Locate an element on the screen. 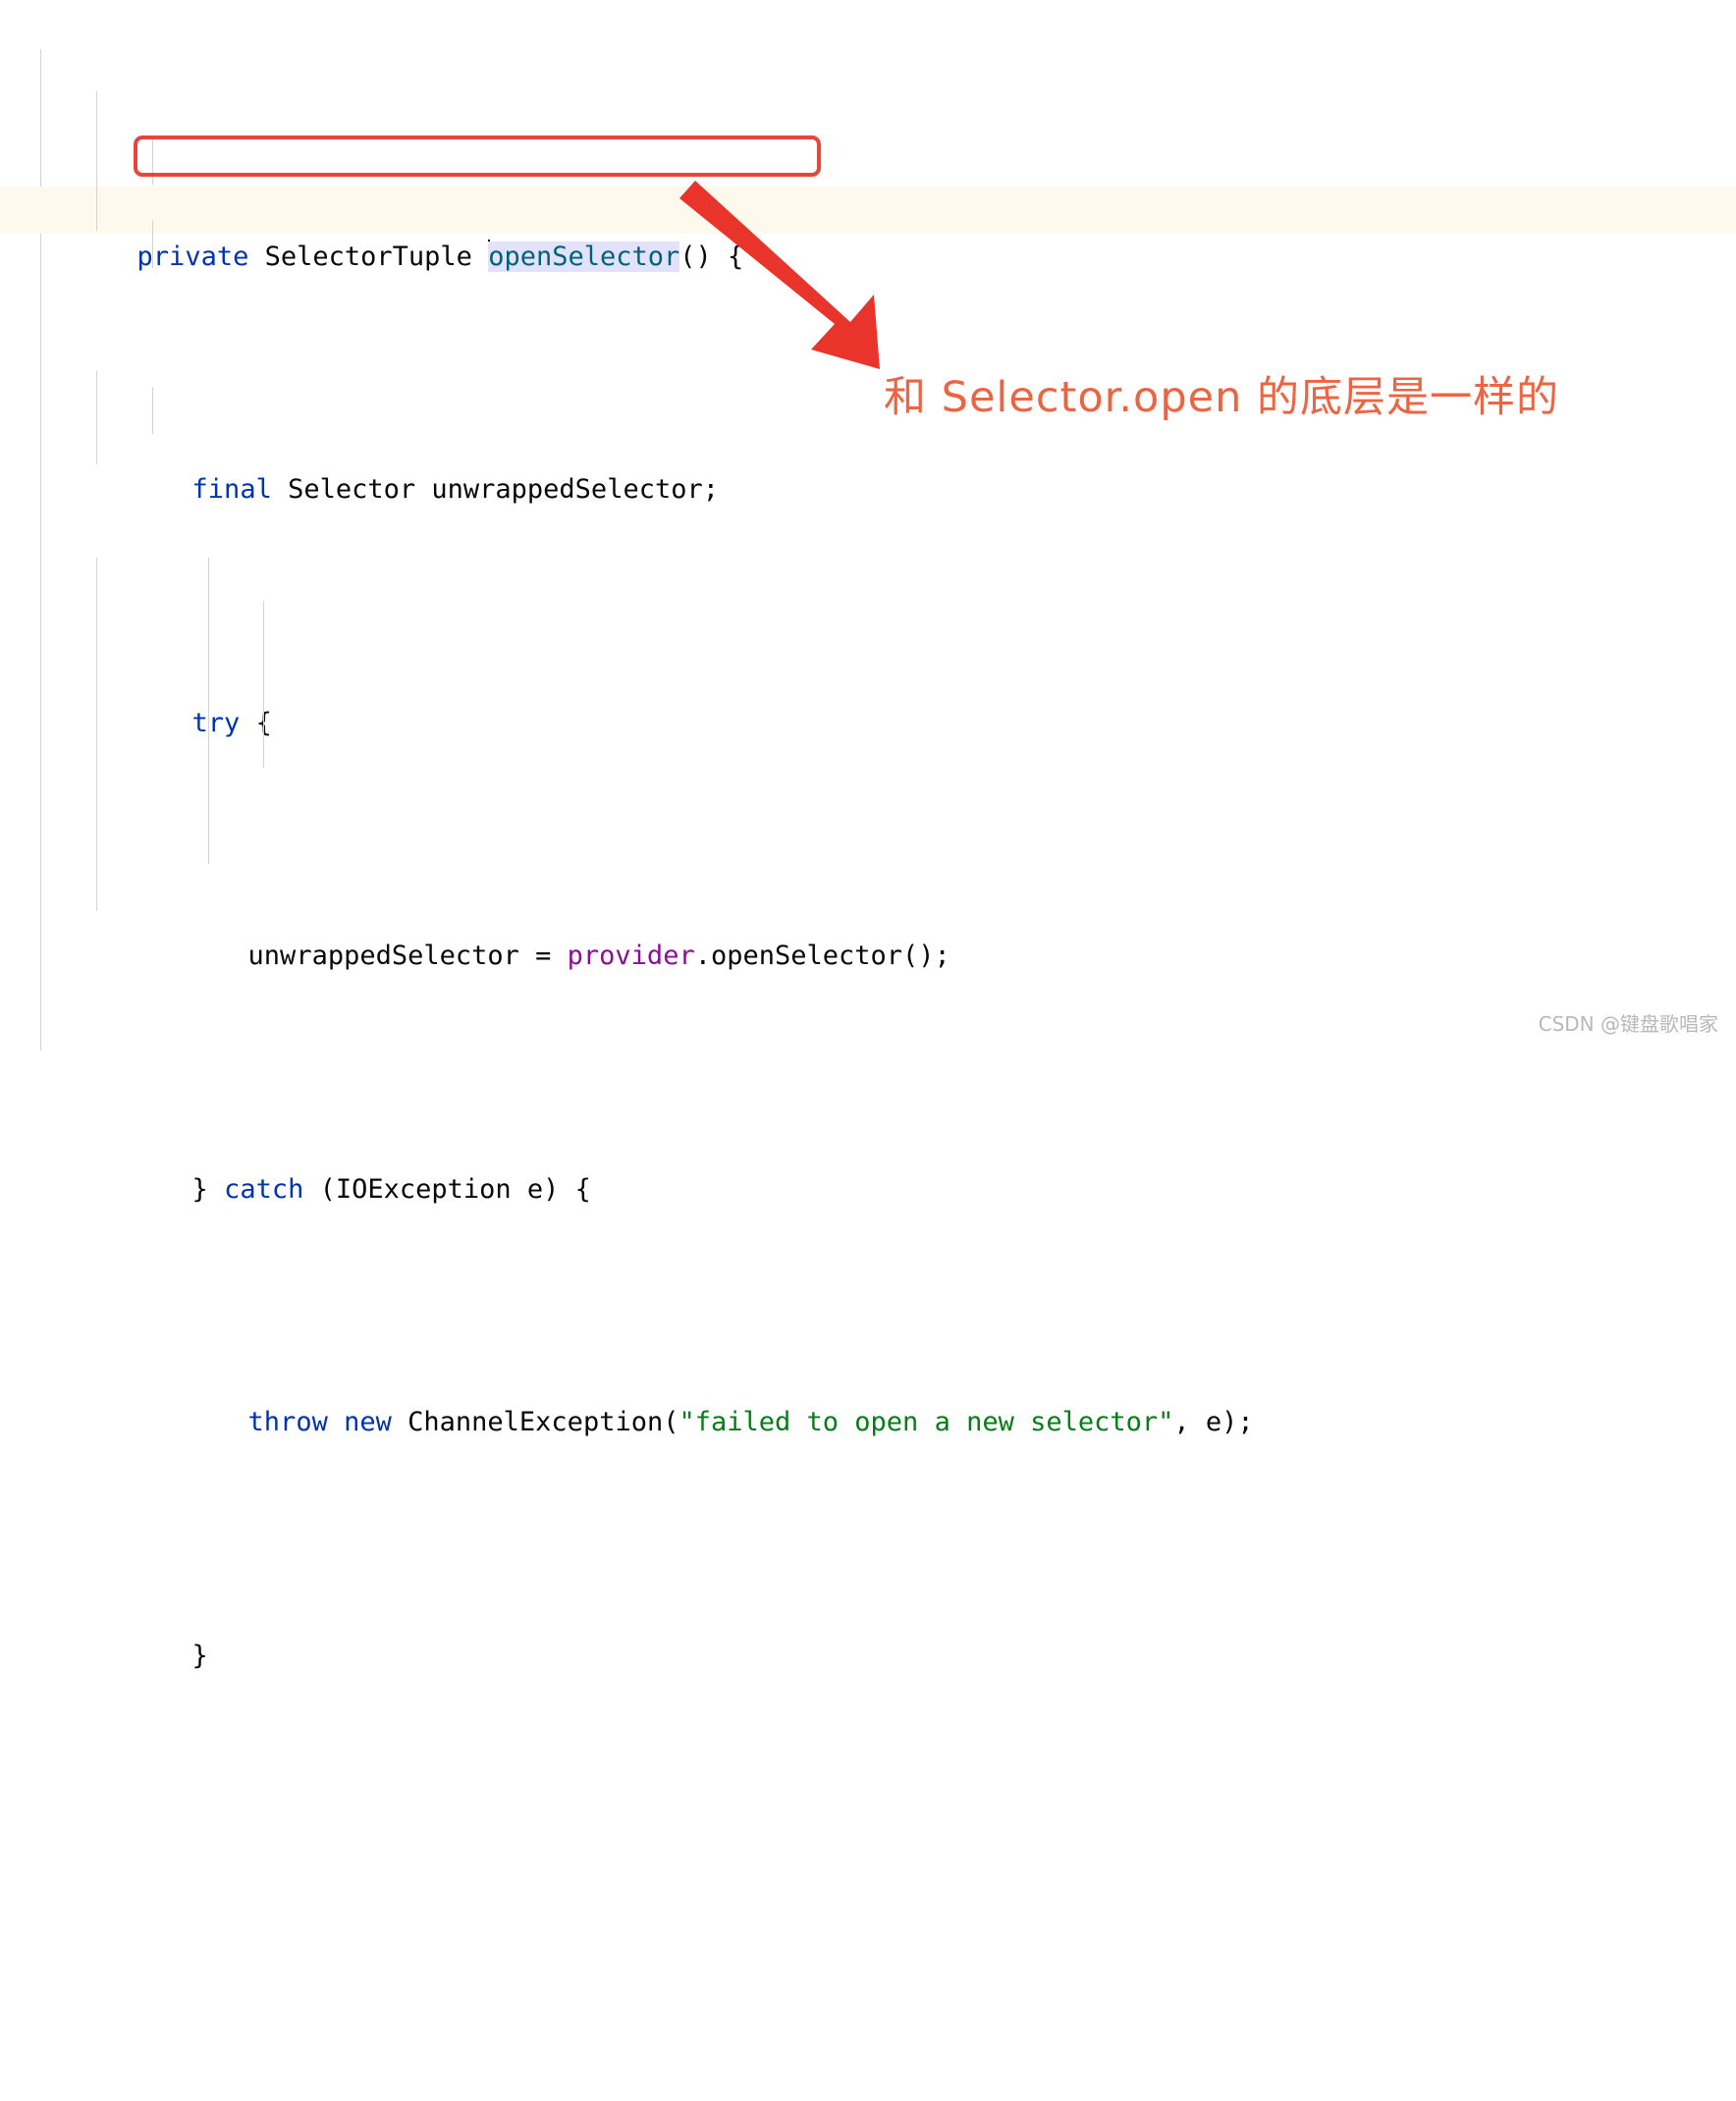  token-keyword-new-1: new is located at coordinates (368, 1422).